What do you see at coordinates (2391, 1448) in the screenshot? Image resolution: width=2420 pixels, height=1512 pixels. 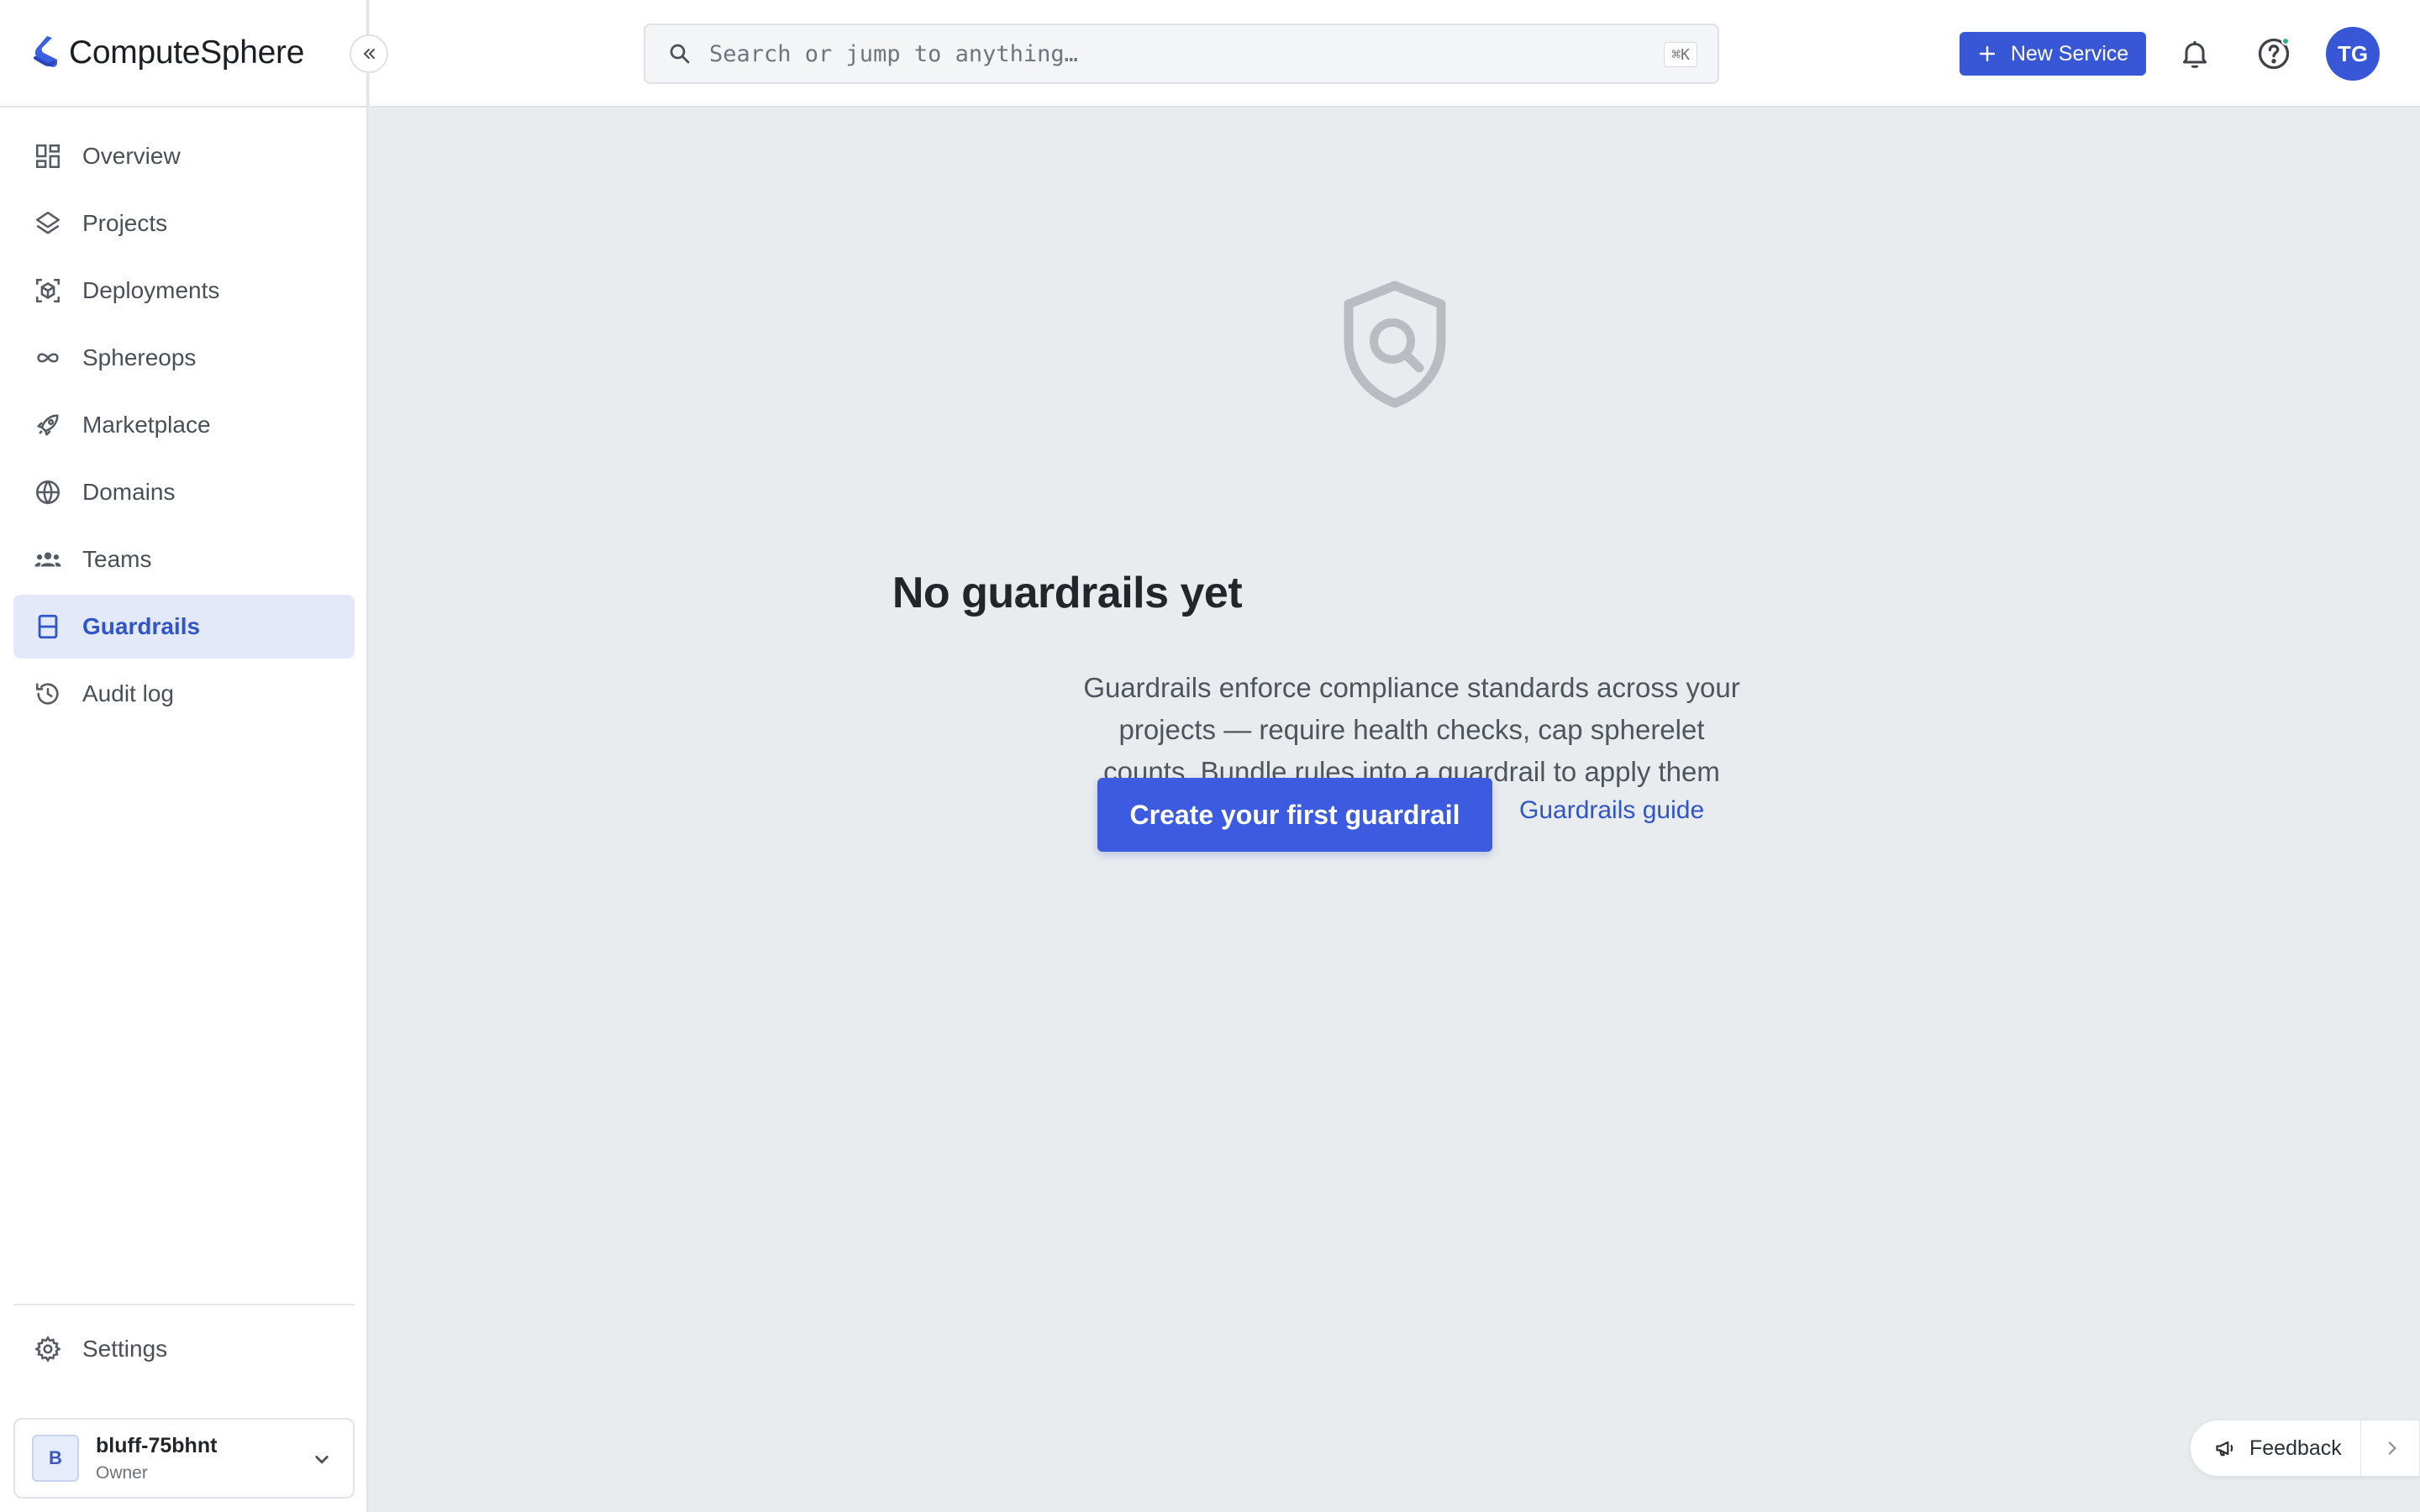 I see `chevron-right-icon` at bounding box center [2391, 1448].